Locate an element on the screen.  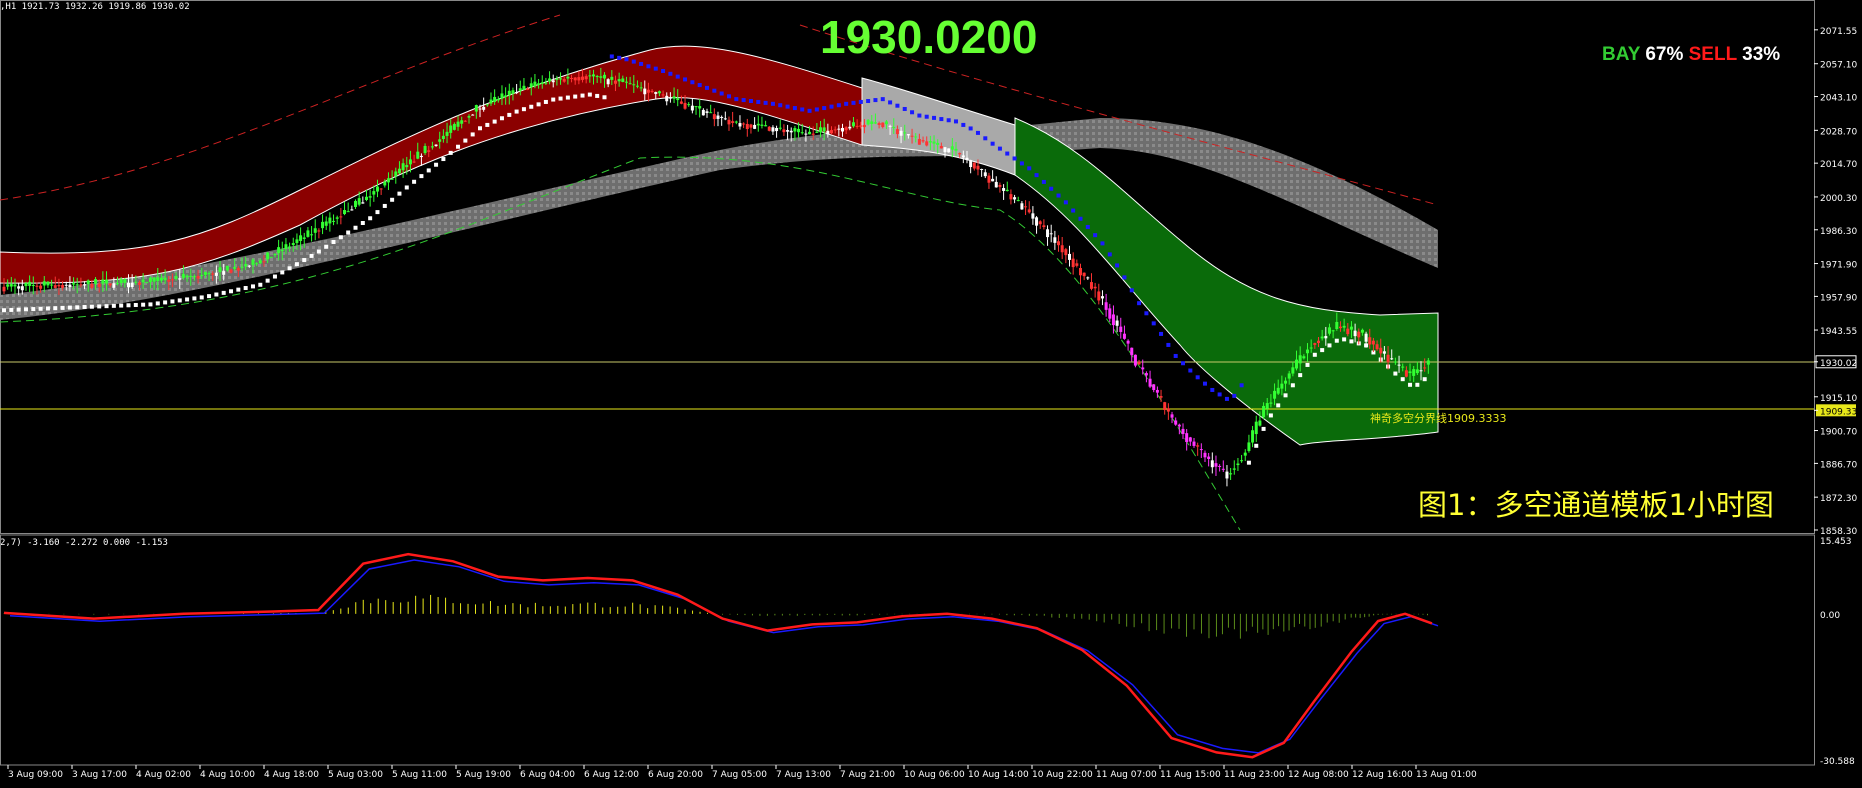
time-tick-label: 4 Aug 18:00 is located at coordinates (291, 775).